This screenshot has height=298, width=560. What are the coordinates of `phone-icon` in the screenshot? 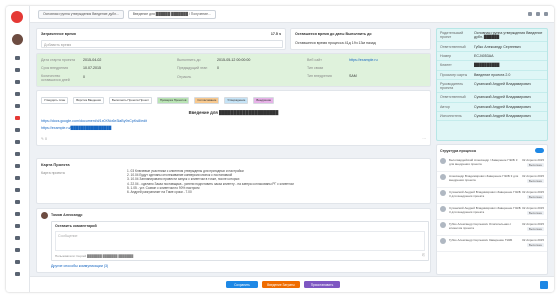 It's located at (17, 94).